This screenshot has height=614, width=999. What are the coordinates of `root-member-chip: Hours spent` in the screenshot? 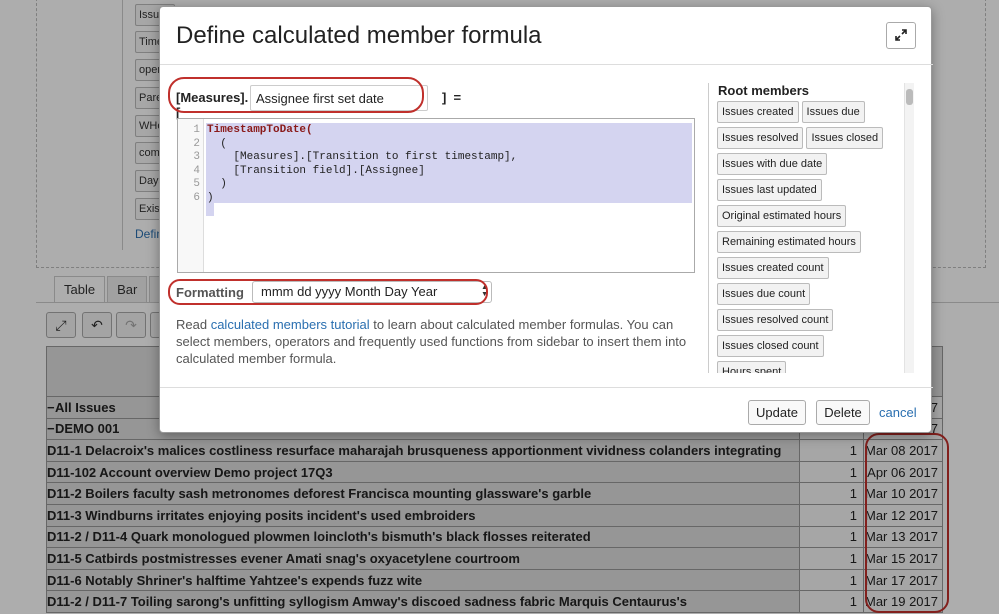 It's located at (752, 367).